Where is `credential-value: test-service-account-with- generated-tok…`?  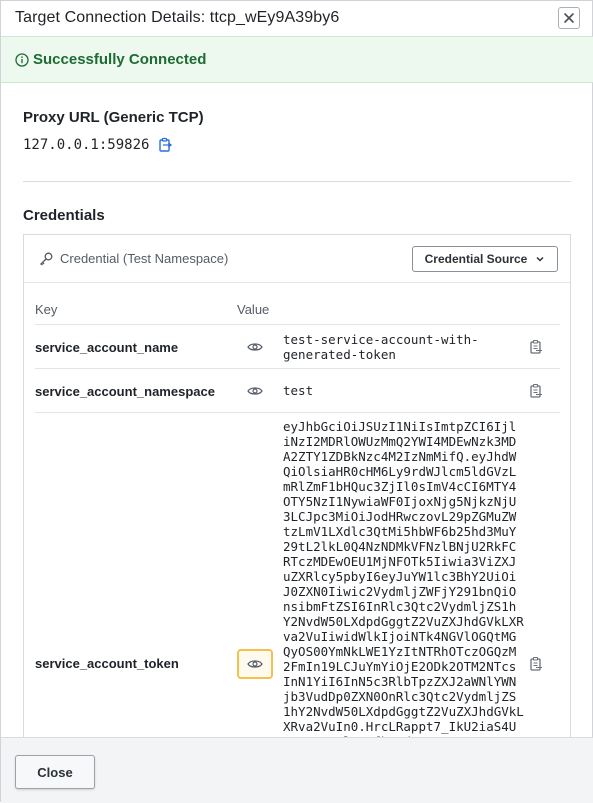 credential-value: test-service-account-with- generated-tok… is located at coordinates (381, 347).